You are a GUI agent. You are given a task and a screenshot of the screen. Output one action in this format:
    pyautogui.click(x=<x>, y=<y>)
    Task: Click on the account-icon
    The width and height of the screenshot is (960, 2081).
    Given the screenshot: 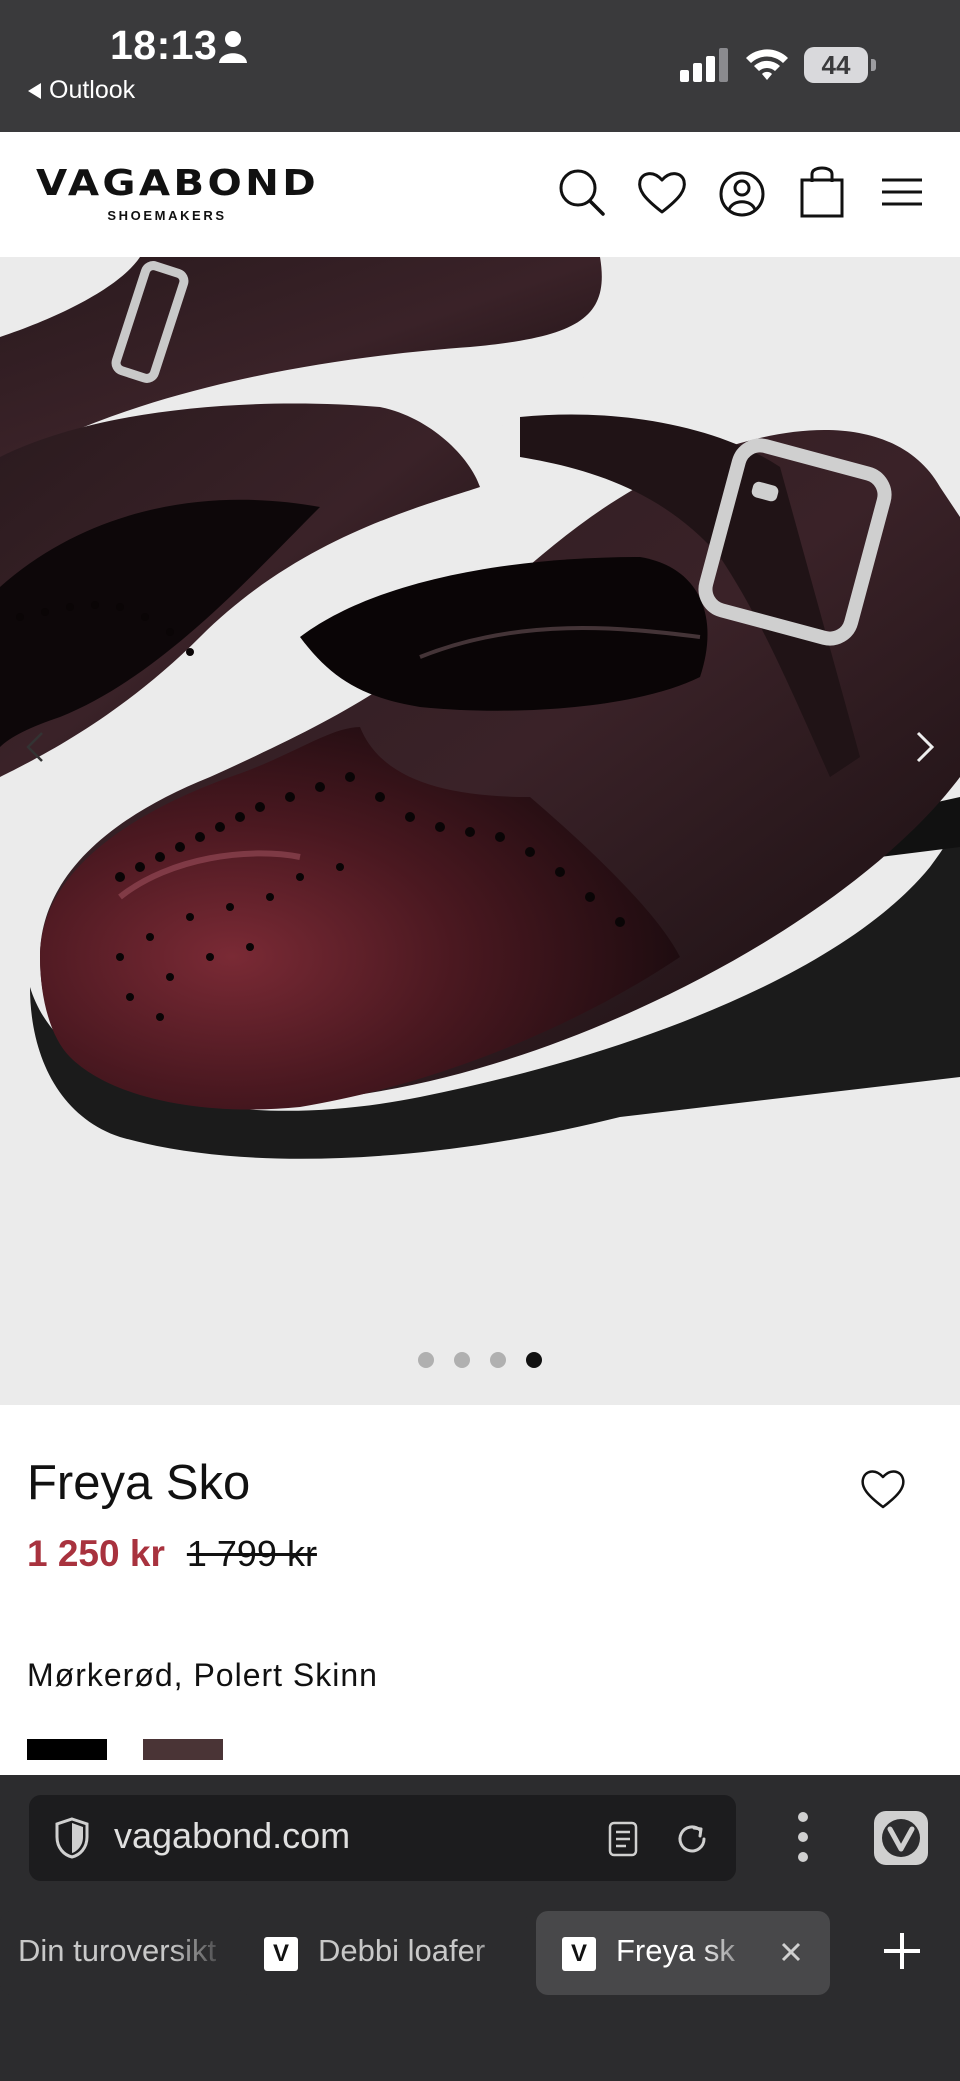 What is the action you would take?
    pyautogui.click(x=742, y=192)
    